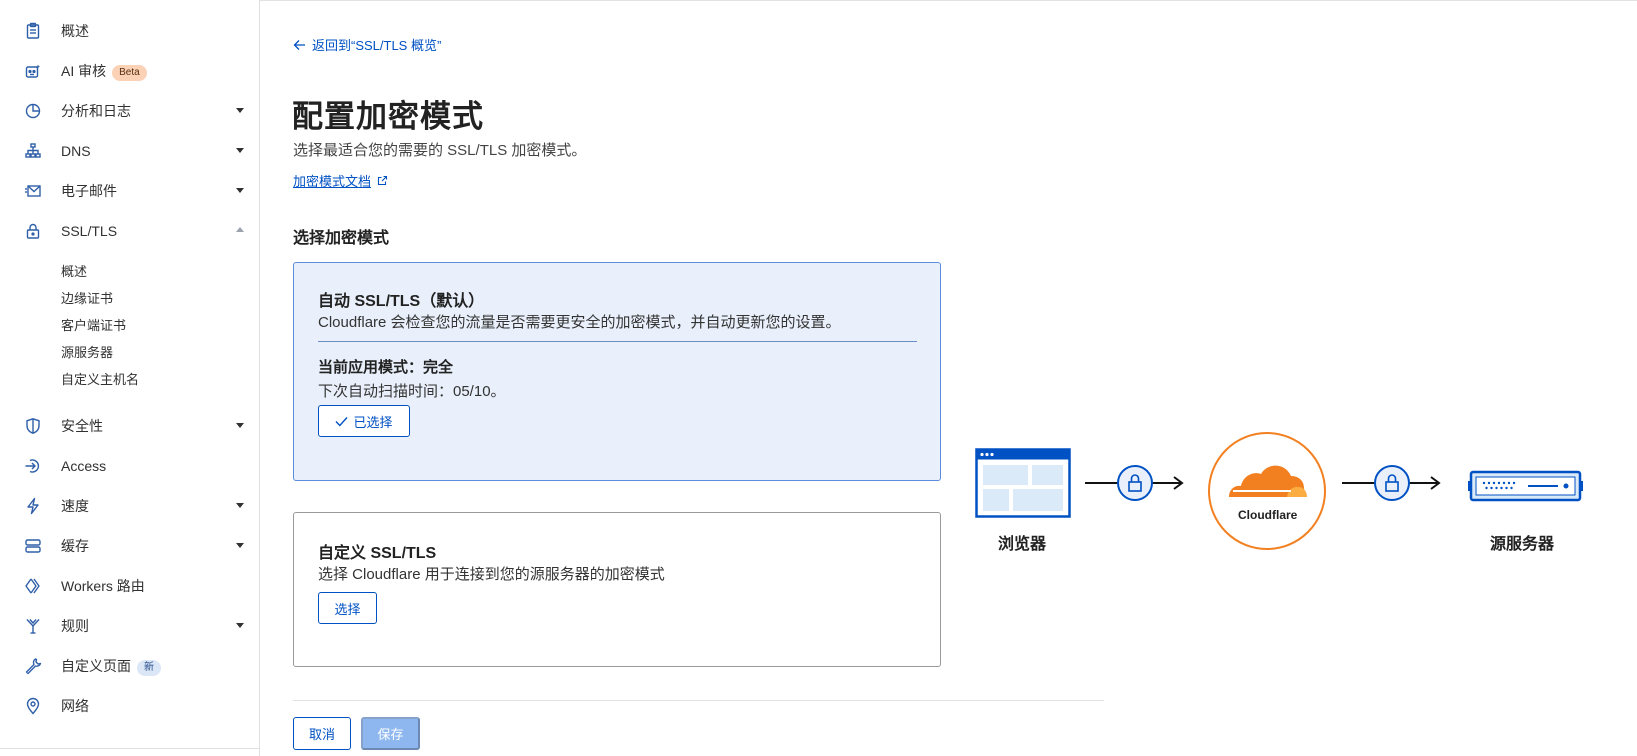 Image resolution: width=1637 pixels, height=756 pixels. I want to click on sidebar-item-label: 分析和日志, so click(96, 111).